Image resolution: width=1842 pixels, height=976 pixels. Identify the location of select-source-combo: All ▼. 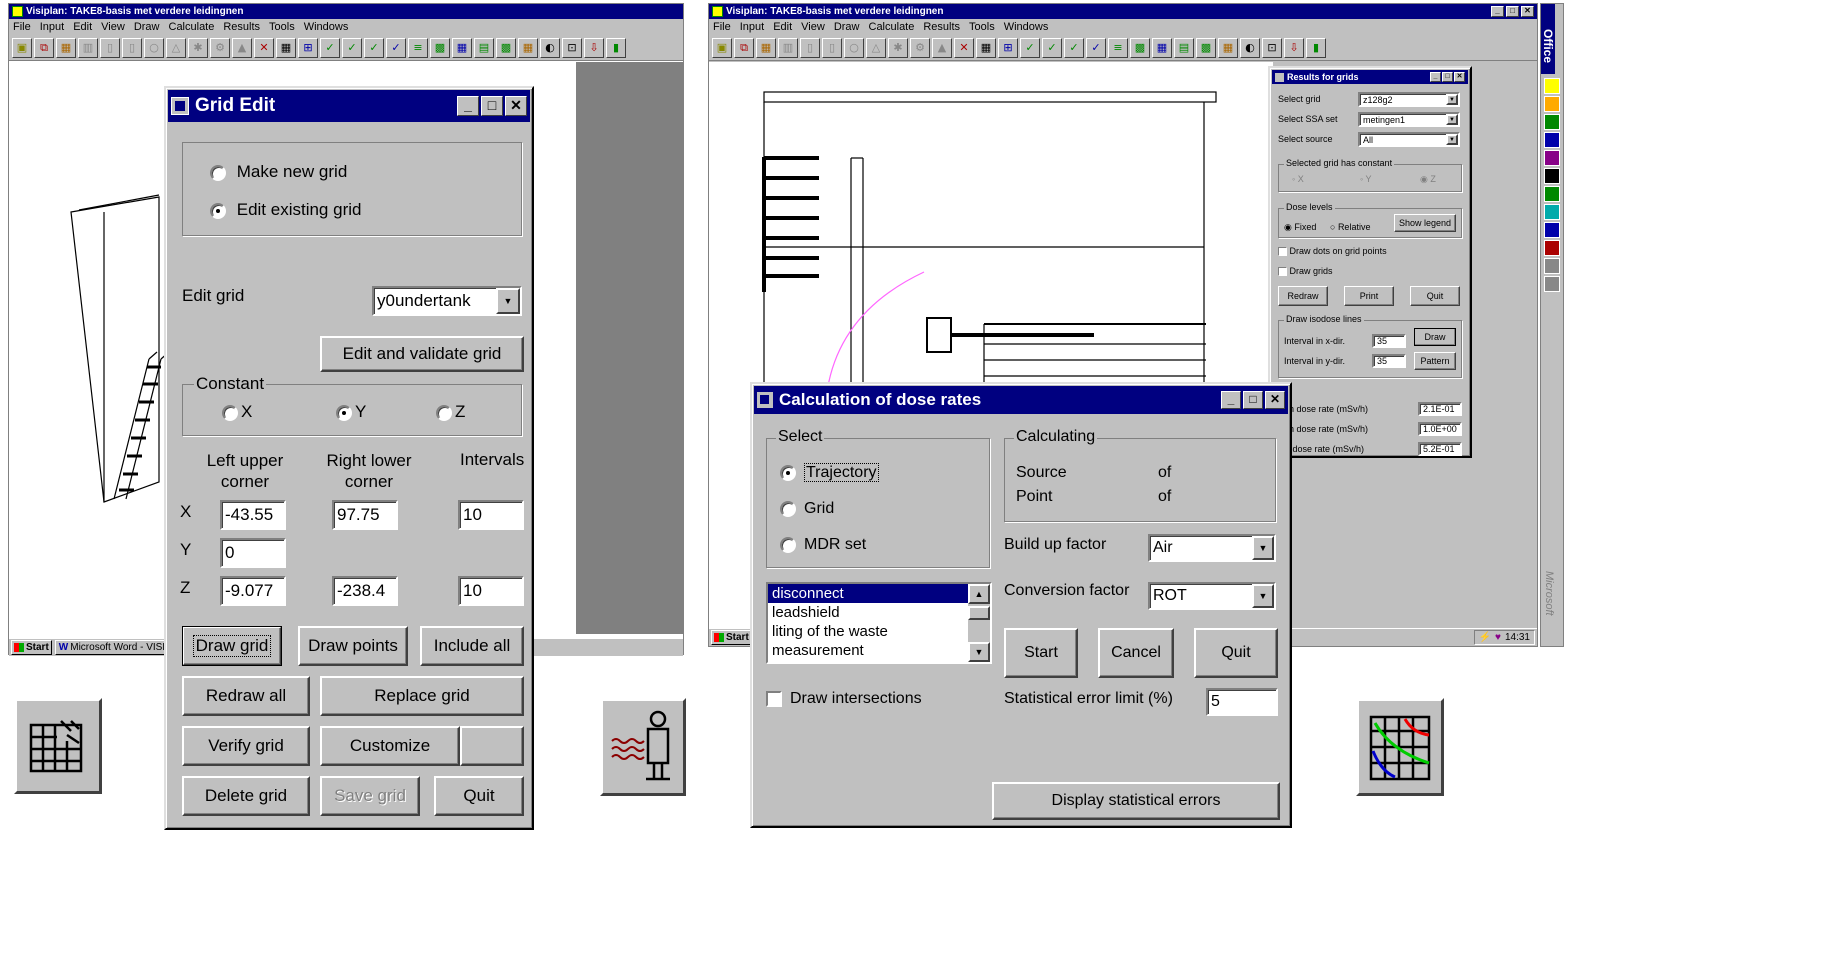
(1409, 139).